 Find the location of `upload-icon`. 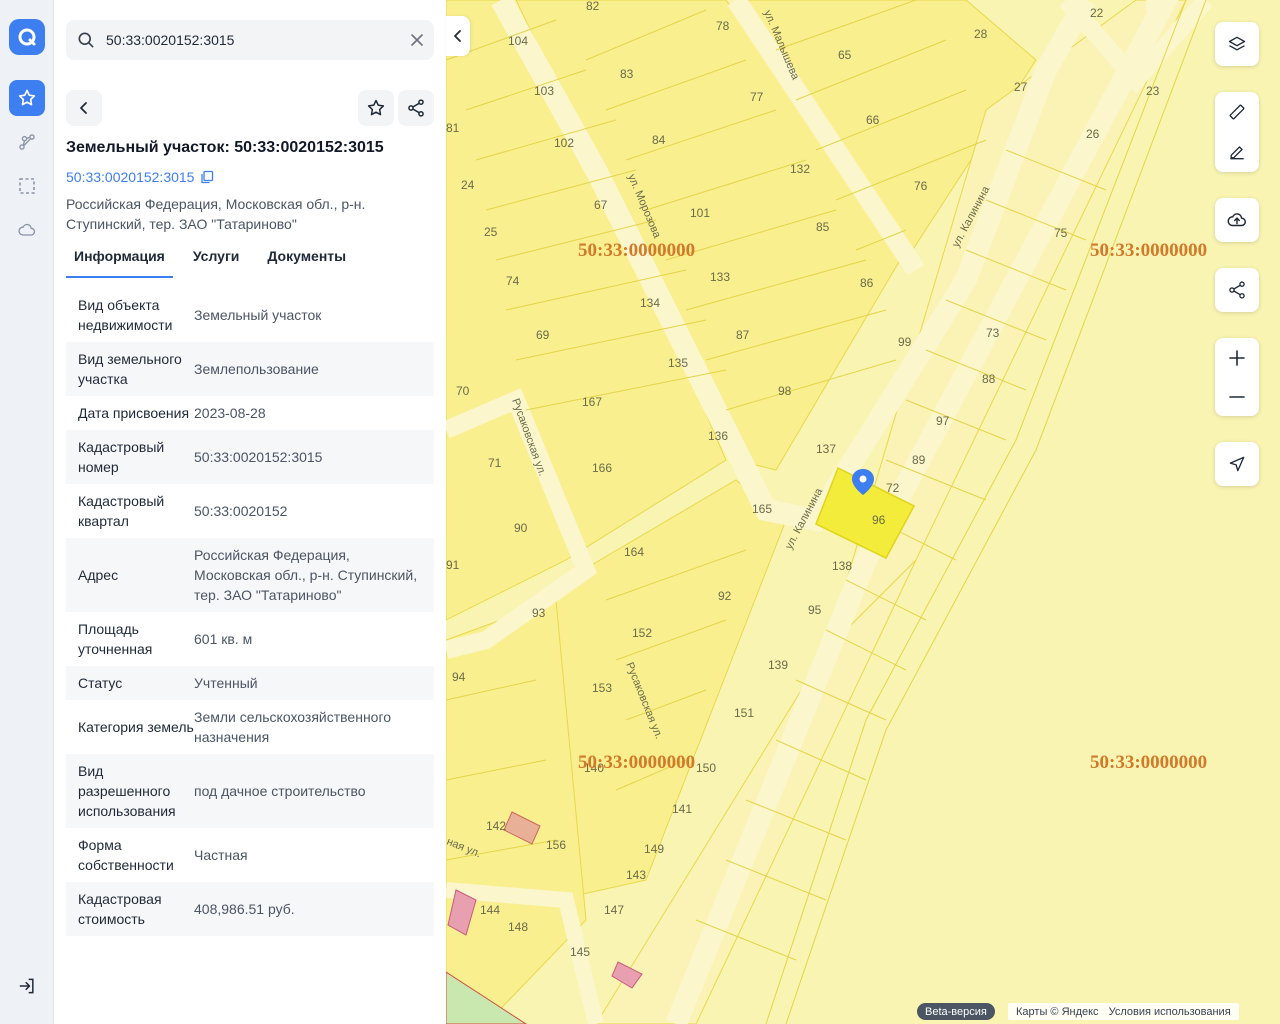

upload-icon is located at coordinates (1236, 220).